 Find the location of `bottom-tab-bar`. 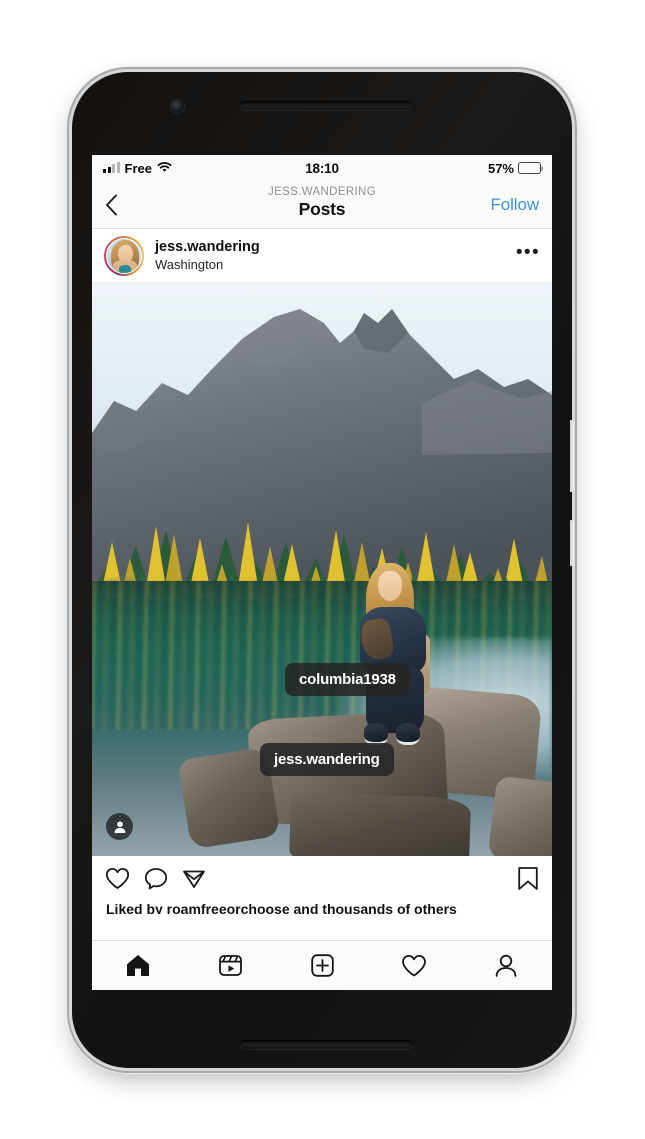

bottom-tab-bar is located at coordinates (322, 965).